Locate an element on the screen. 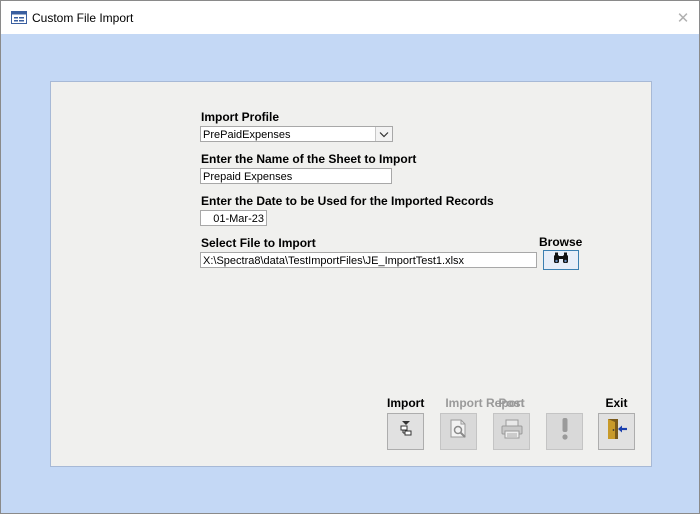  import-date-input: 01-Mar-23 is located at coordinates (233, 218).